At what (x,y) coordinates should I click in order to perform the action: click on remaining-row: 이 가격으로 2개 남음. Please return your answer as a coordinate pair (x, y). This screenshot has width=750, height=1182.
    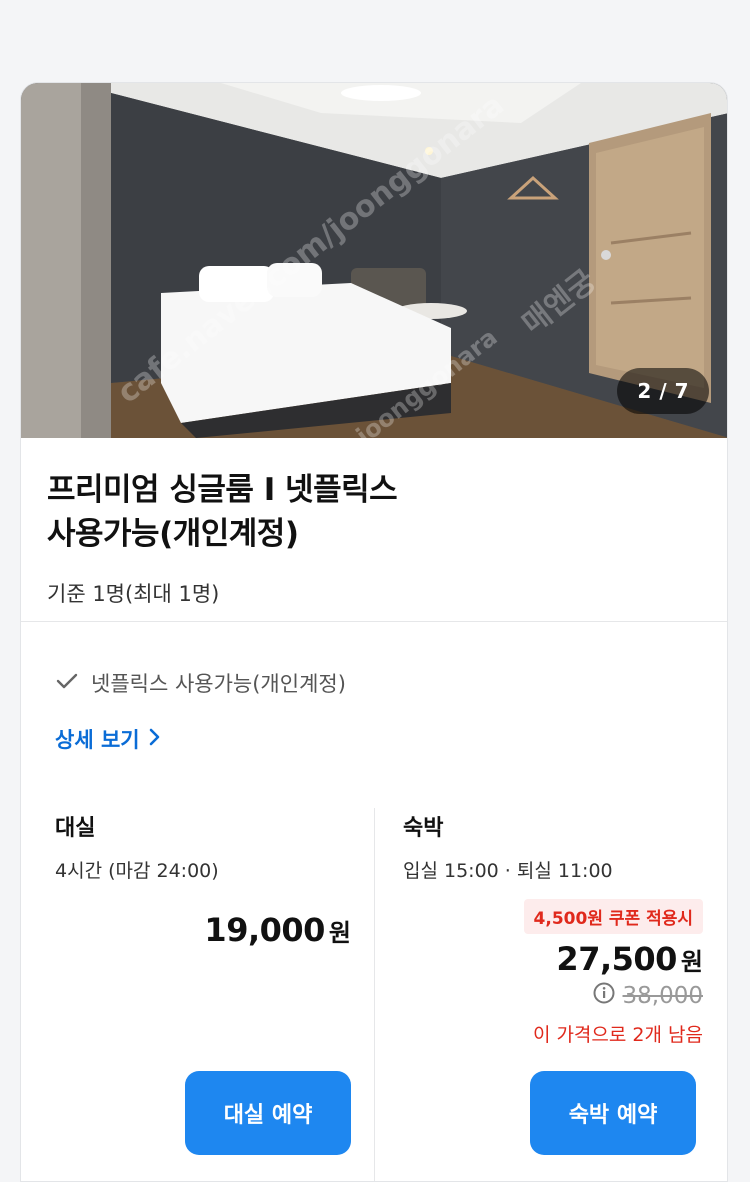
    Looking at the image, I should click on (553, 1033).